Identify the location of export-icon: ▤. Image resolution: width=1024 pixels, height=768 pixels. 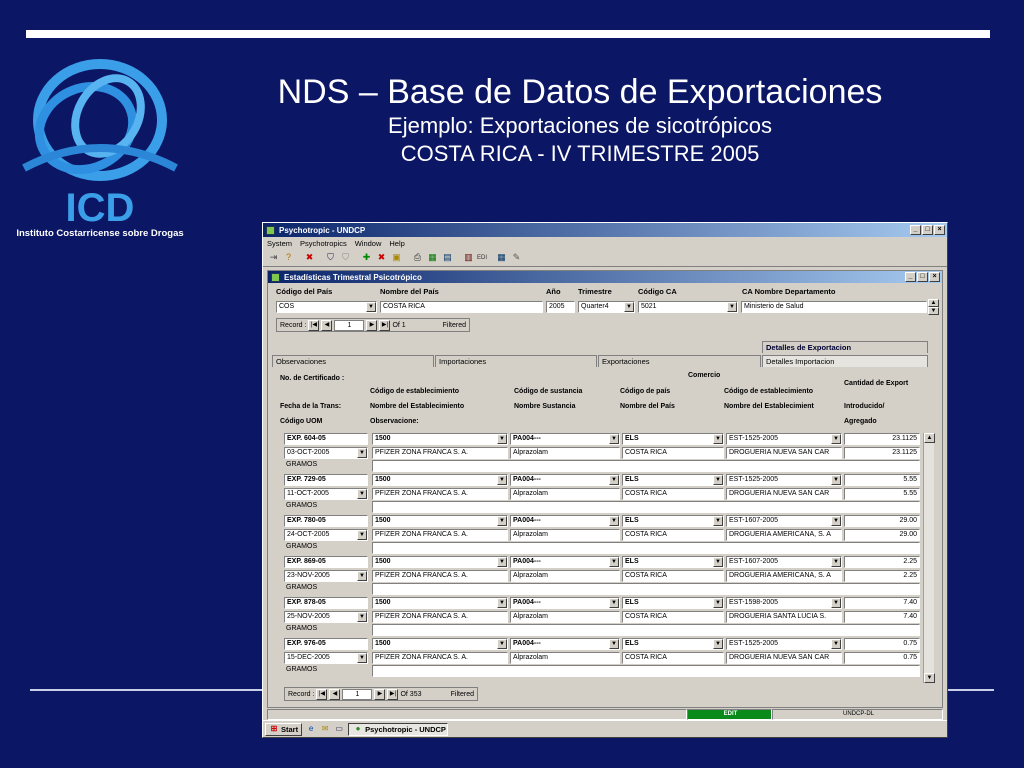
(447, 257).